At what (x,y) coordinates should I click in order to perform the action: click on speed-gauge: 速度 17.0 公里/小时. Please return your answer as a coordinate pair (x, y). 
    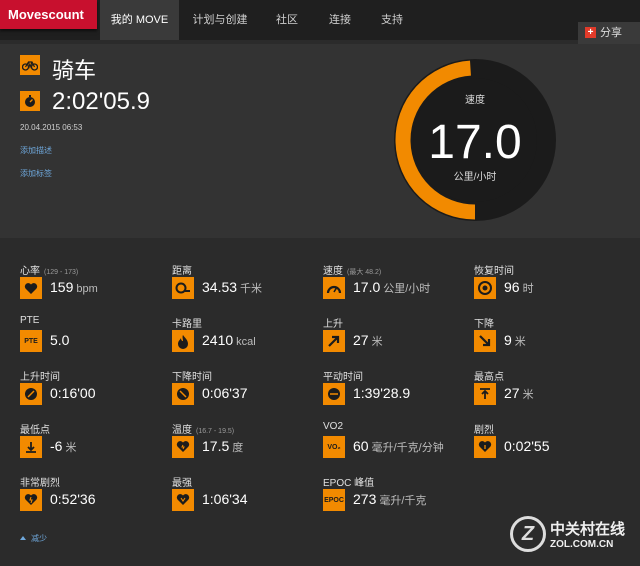
    Looking at the image, I should click on (475, 140).